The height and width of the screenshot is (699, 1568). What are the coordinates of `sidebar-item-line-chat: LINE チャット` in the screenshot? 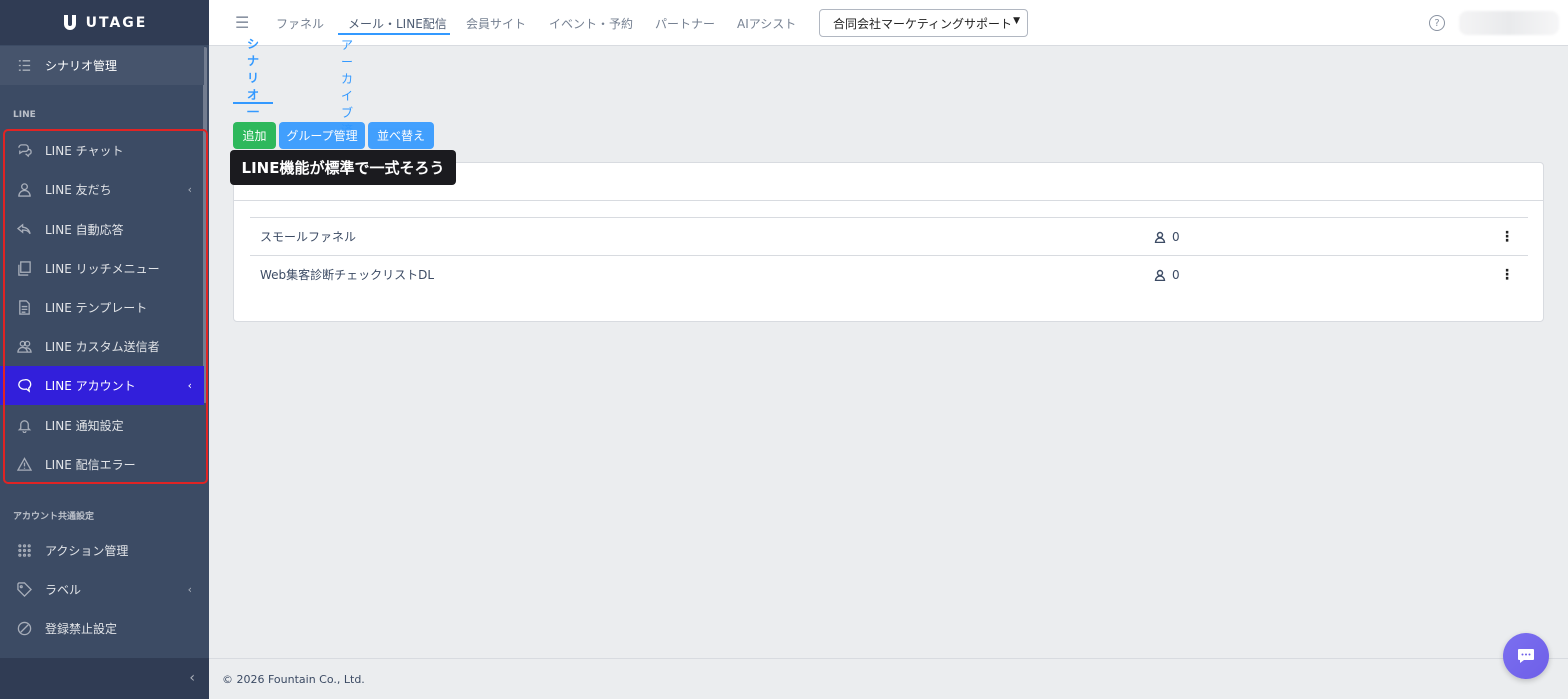 It's located at (102, 150).